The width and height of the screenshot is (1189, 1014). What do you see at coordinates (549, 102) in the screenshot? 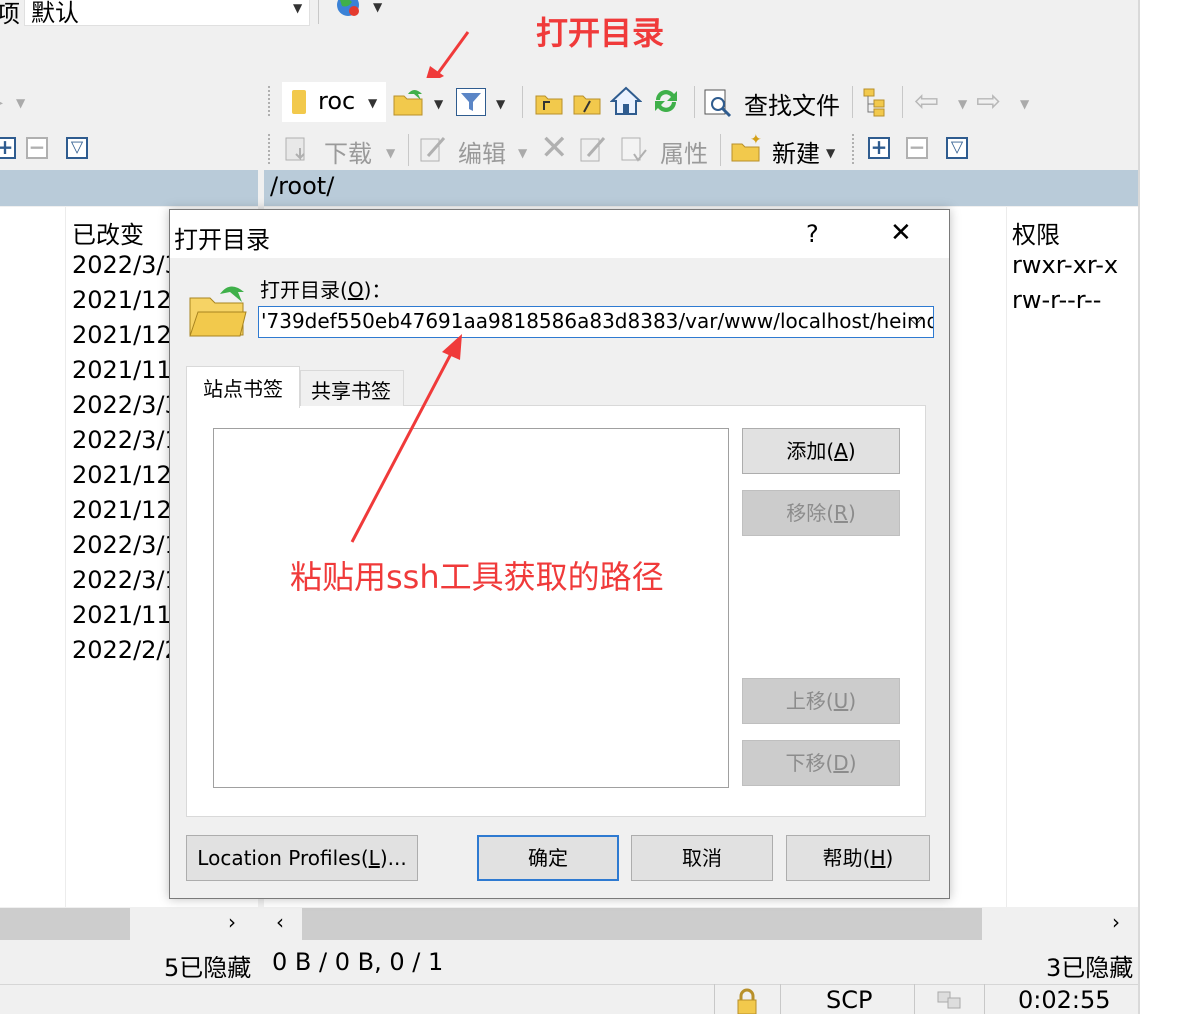
I see `parent-directory-icon` at bounding box center [549, 102].